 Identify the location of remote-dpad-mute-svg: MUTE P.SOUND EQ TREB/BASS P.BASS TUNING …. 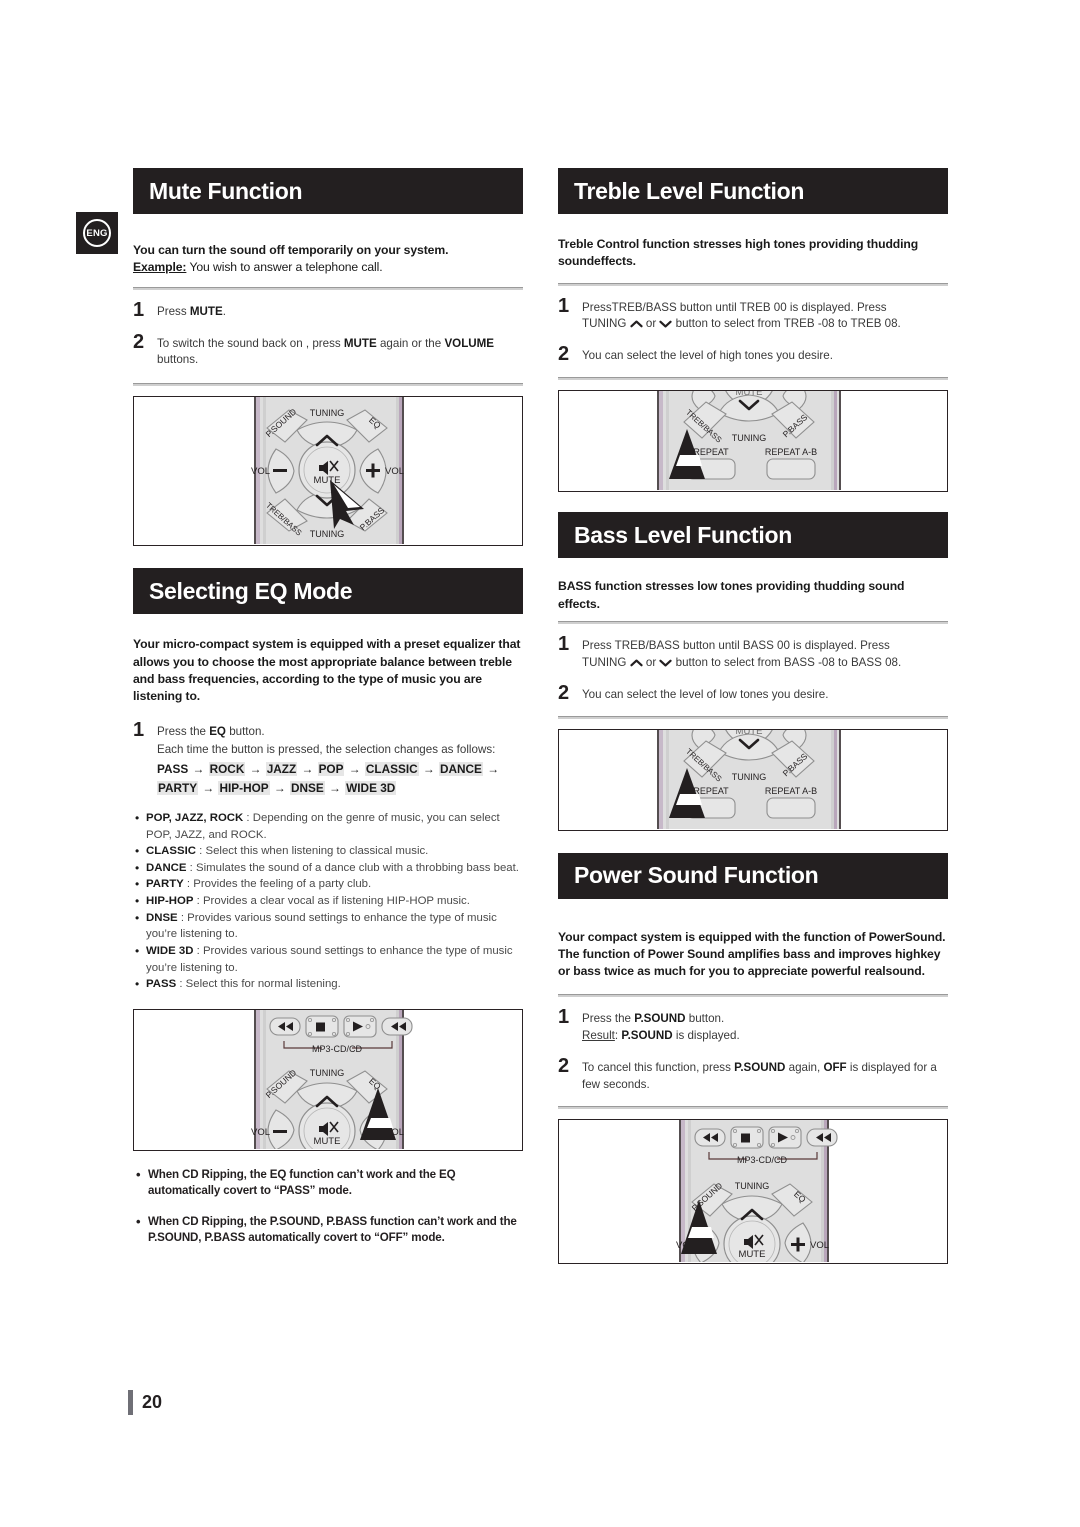
(327, 471).